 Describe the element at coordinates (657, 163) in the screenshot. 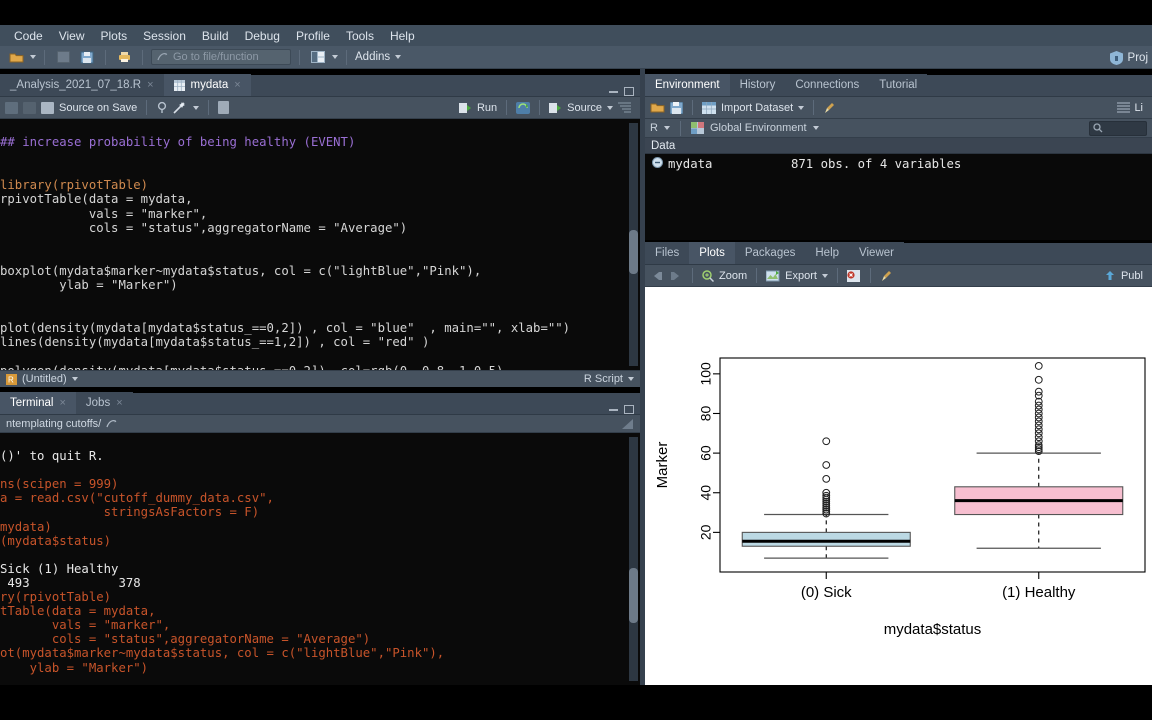

I see `expand-object-icon` at that location.